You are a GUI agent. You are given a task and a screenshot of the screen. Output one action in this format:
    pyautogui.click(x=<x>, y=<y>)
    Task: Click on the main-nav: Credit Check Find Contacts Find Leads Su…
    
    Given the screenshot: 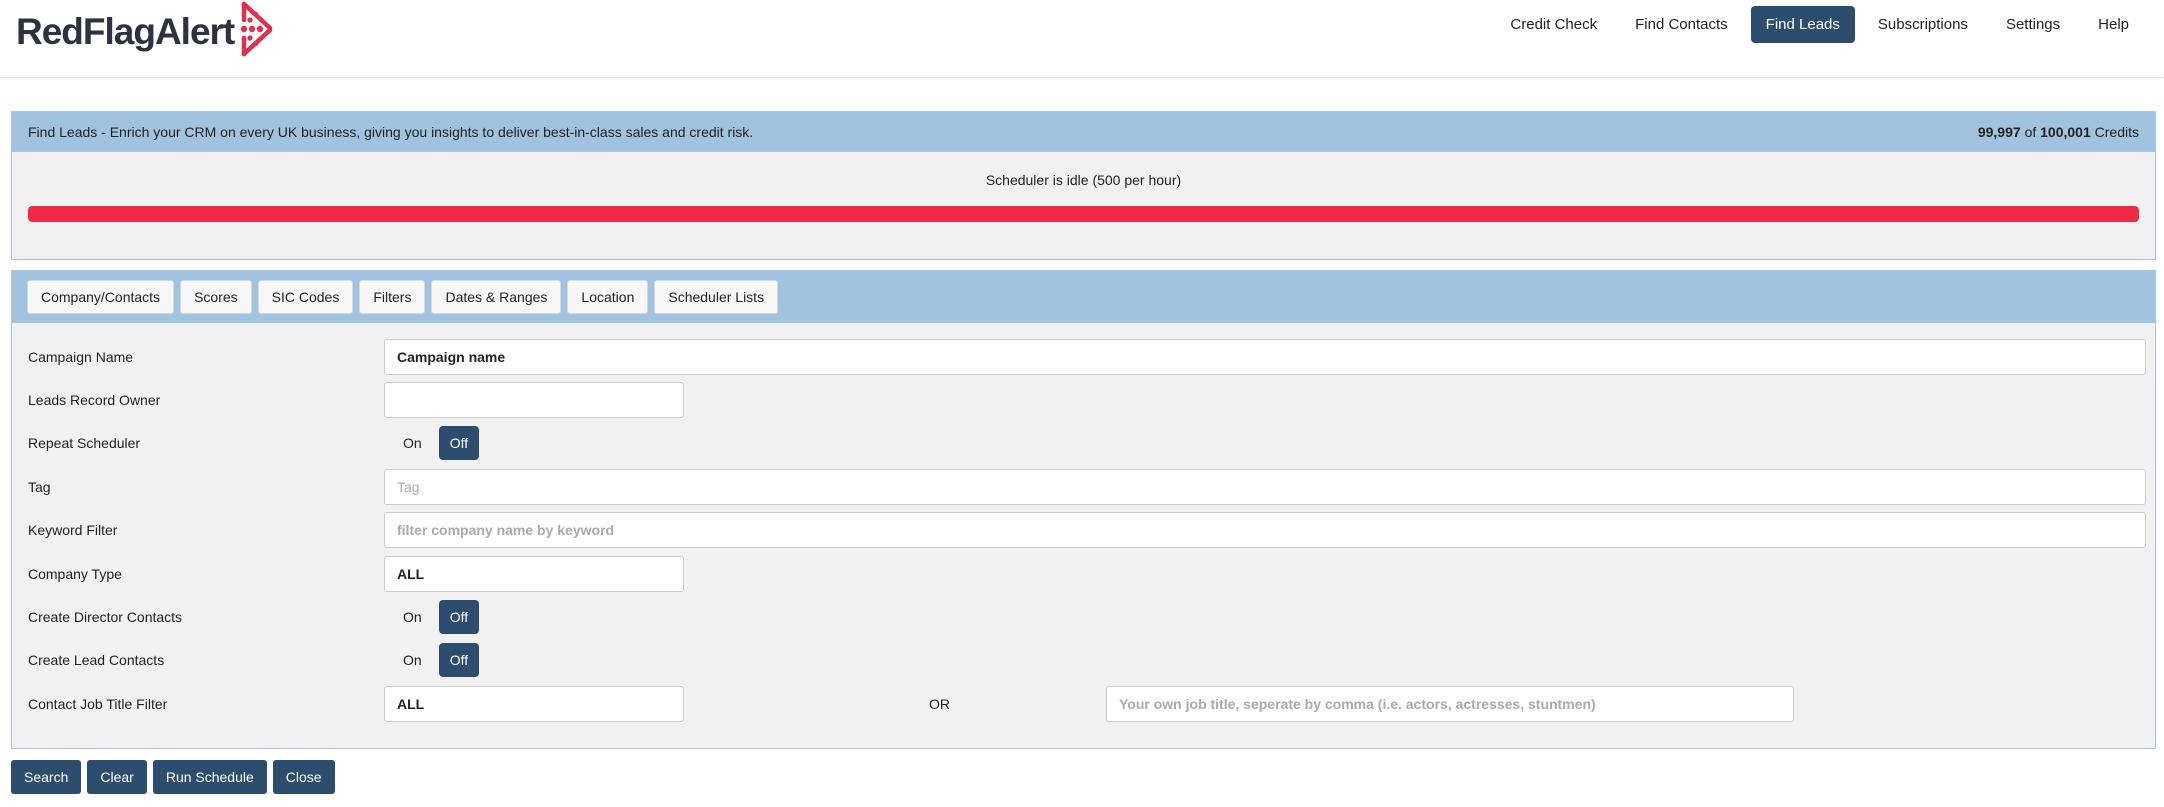 What is the action you would take?
    pyautogui.click(x=1819, y=24)
    